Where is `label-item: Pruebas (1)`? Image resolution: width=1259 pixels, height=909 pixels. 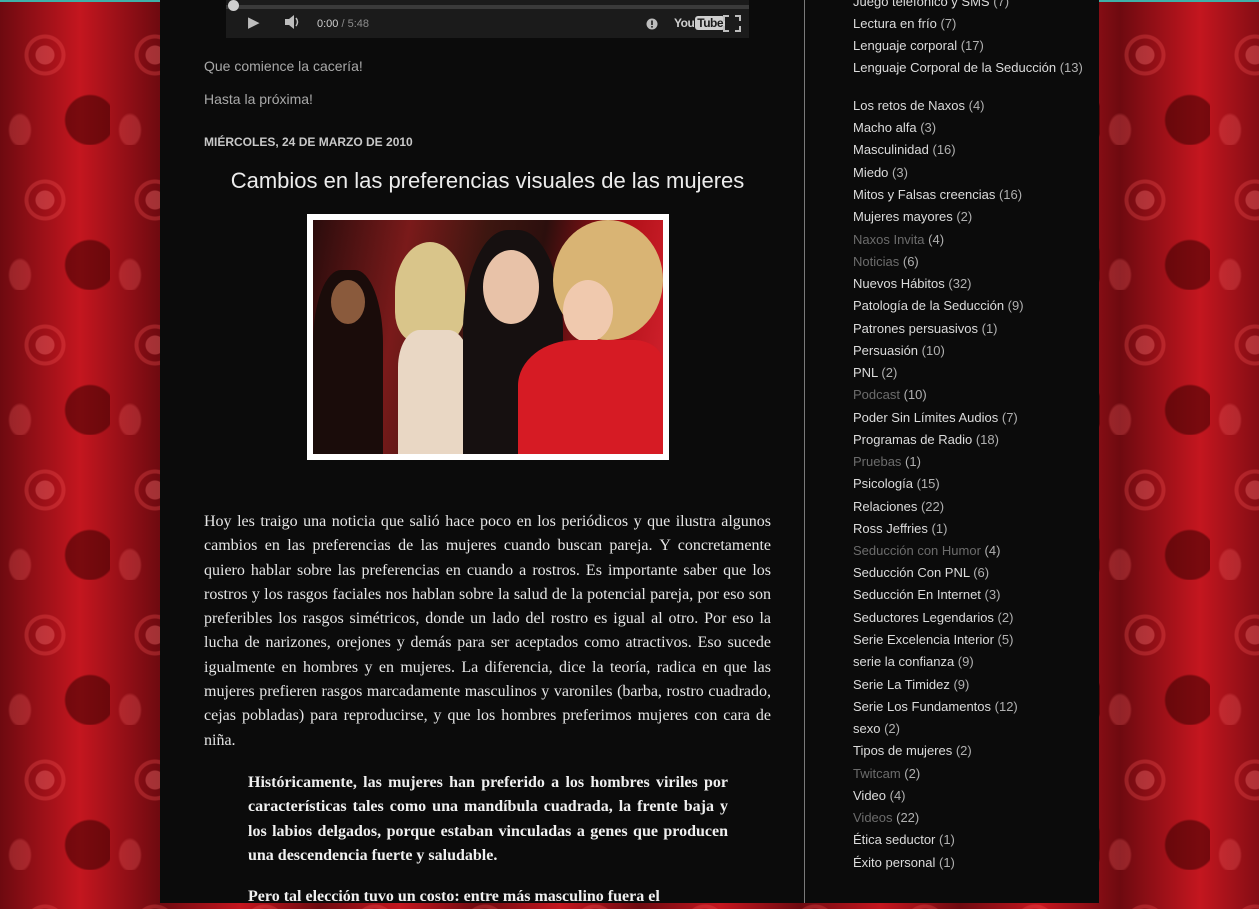 label-item: Pruebas (1) is located at coordinates (968, 462).